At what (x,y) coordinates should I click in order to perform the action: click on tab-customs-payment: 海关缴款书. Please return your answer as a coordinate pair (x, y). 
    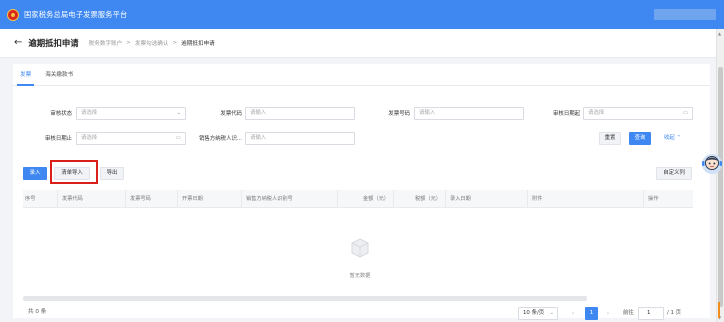
    Looking at the image, I should click on (59, 74).